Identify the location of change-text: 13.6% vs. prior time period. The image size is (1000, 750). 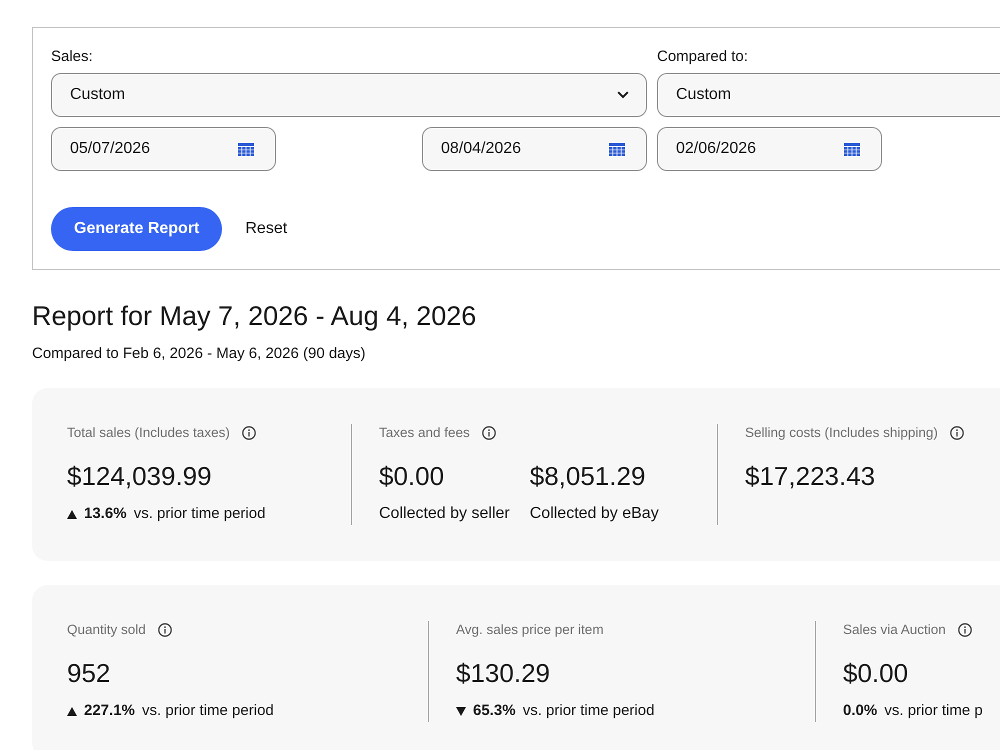
(175, 514).